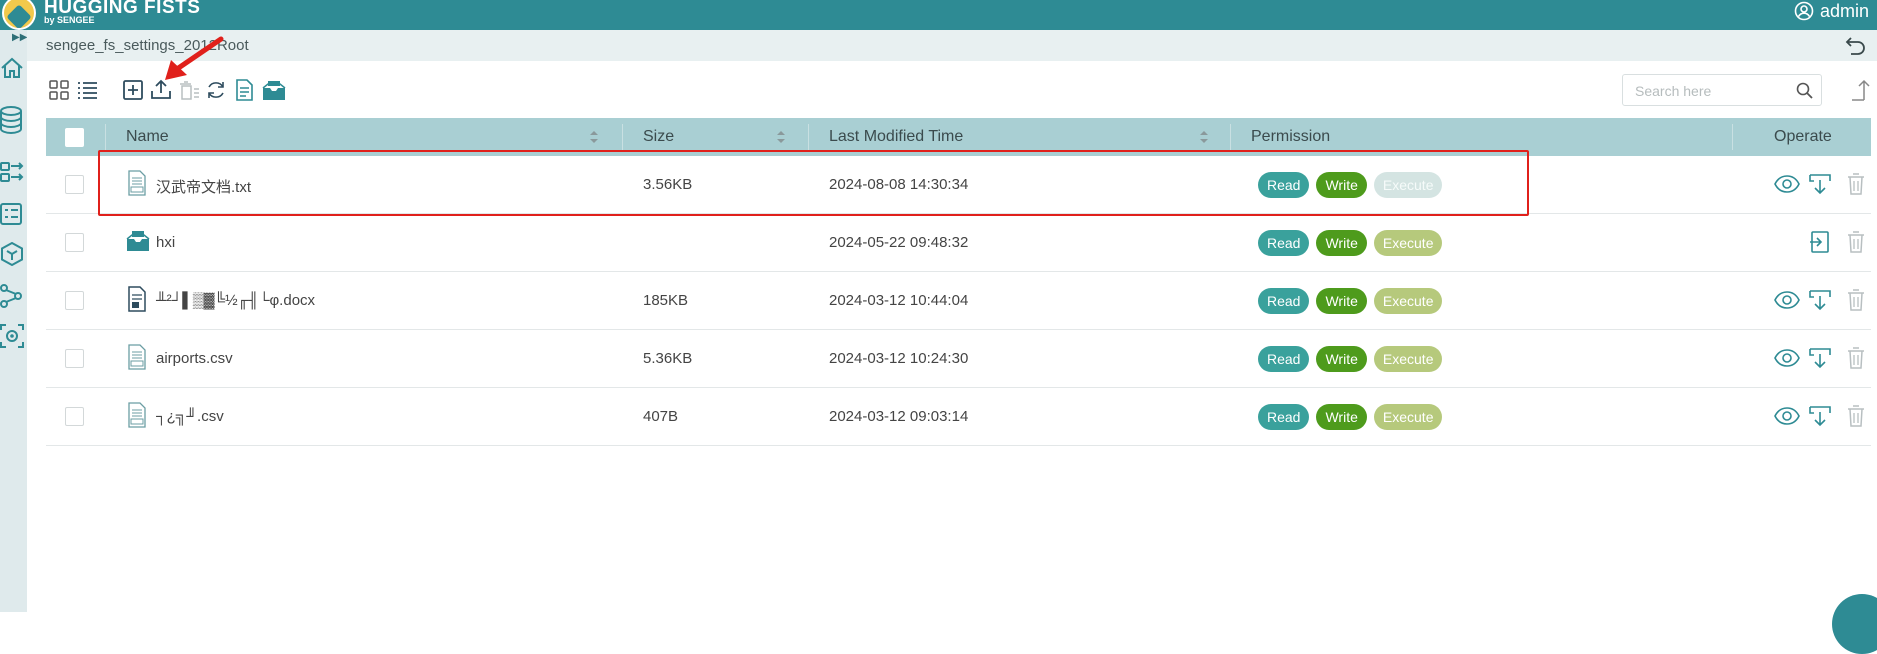 The image size is (1877, 654). I want to click on new-folder-button, so click(133, 90).